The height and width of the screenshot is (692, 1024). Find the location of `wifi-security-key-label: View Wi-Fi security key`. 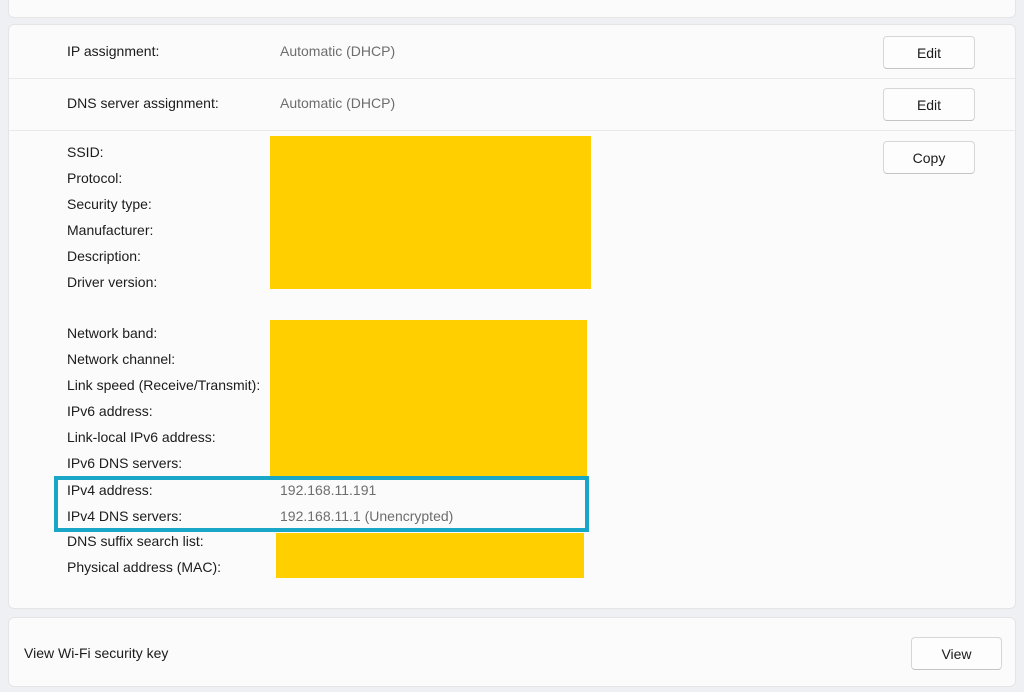

wifi-security-key-label: View Wi-Fi security key is located at coordinates (96, 653).